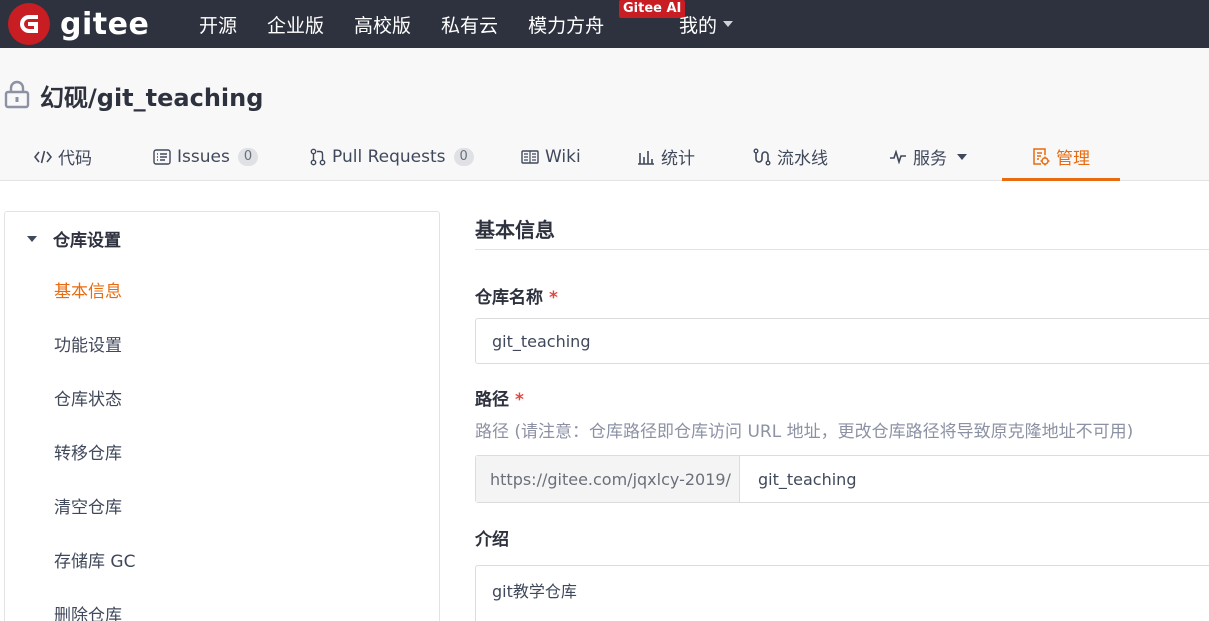 The width and height of the screenshot is (1209, 621). I want to click on nav-enterprise: 企业版, so click(295, 24).